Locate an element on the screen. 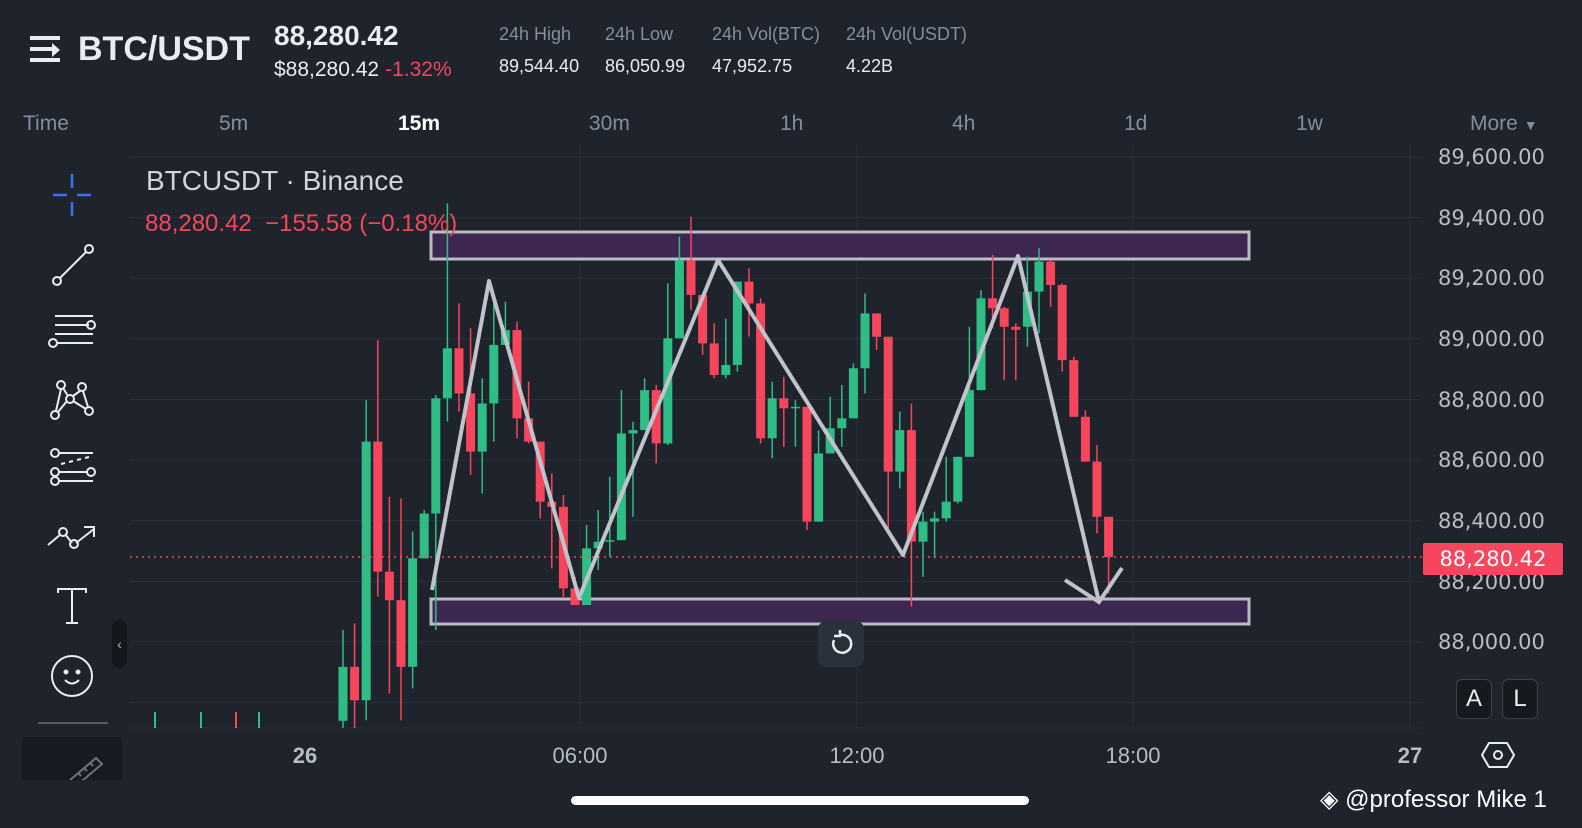 Image resolution: width=1582 pixels, height=828 pixels. watermark: ◈ @professor Mike 1 is located at coordinates (1433, 799).